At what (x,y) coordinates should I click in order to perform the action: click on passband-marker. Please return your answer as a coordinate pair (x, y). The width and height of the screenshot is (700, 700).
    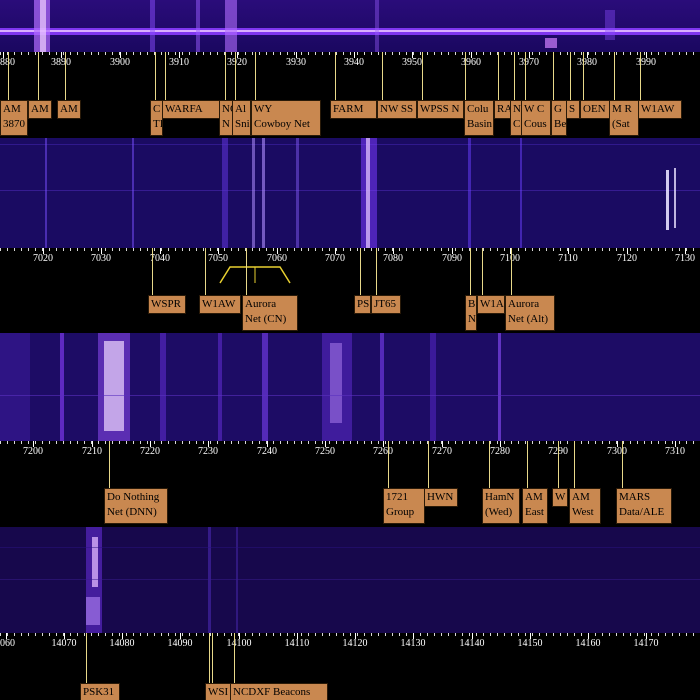
    Looking at the image, I should click on (256, 274).